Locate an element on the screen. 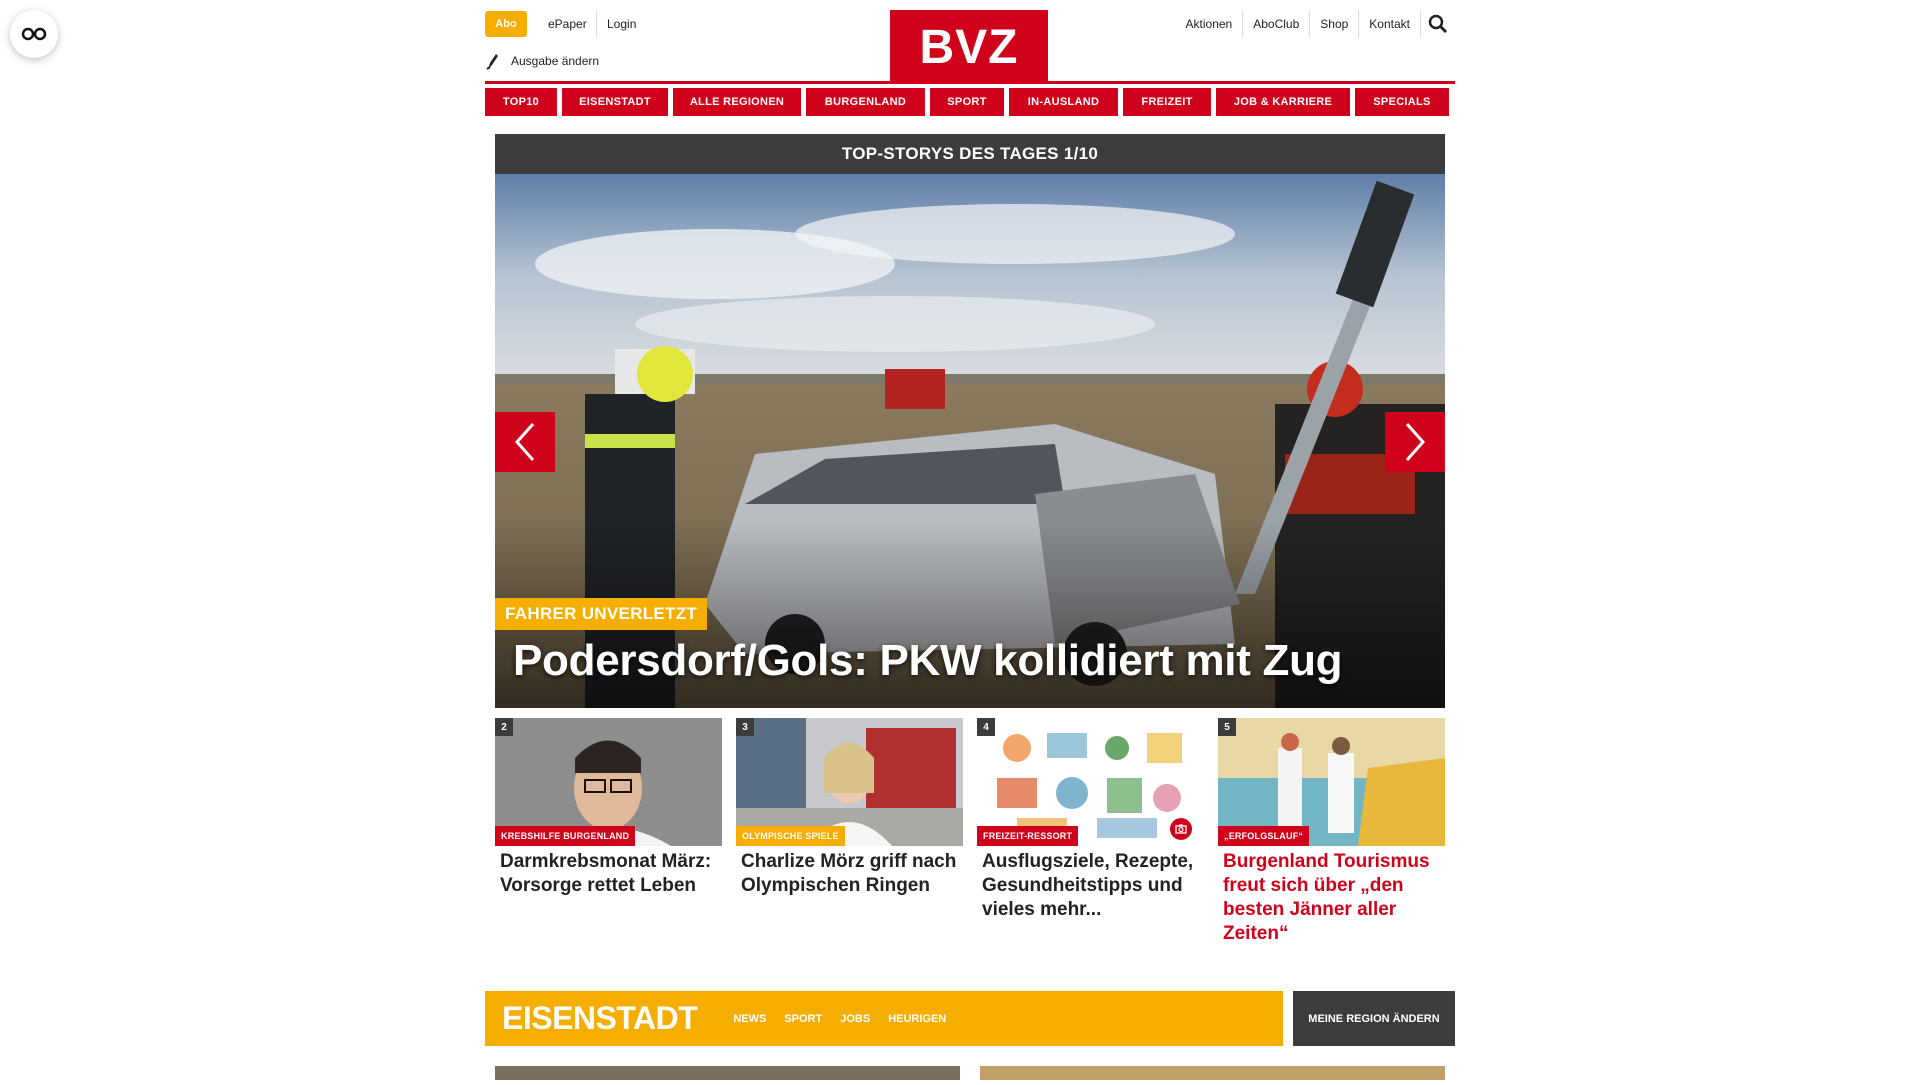 The width and height of the screenshot is (1920, 1085). tile-number: 3 is located at coordinates (745, 727).